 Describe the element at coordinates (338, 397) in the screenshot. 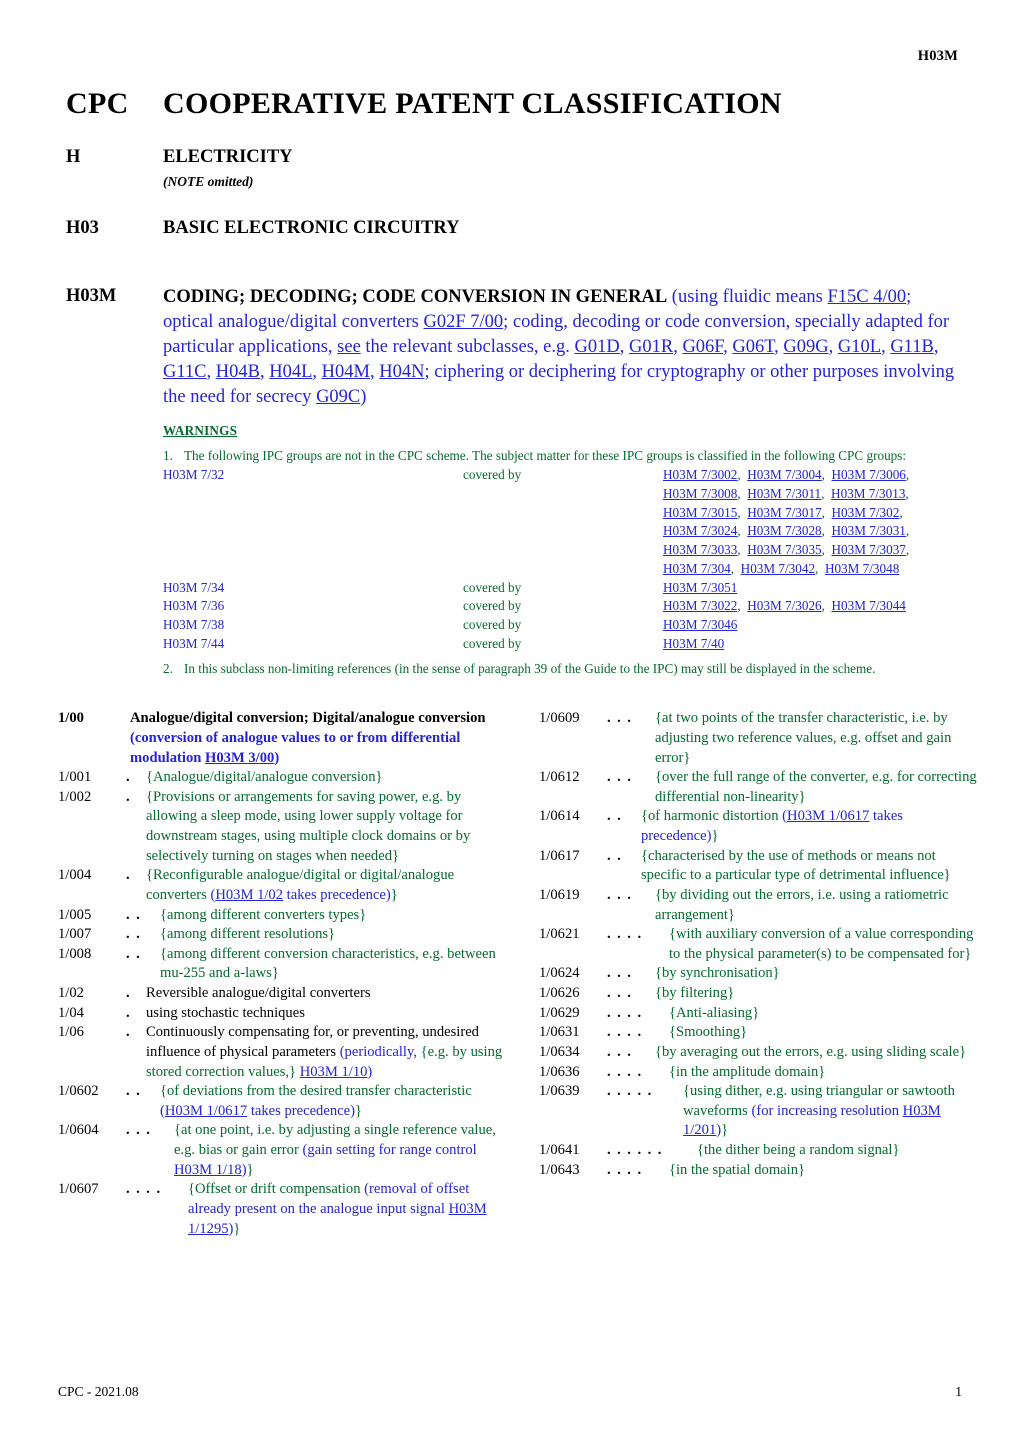

I see `classification-link: G09C` at that location.